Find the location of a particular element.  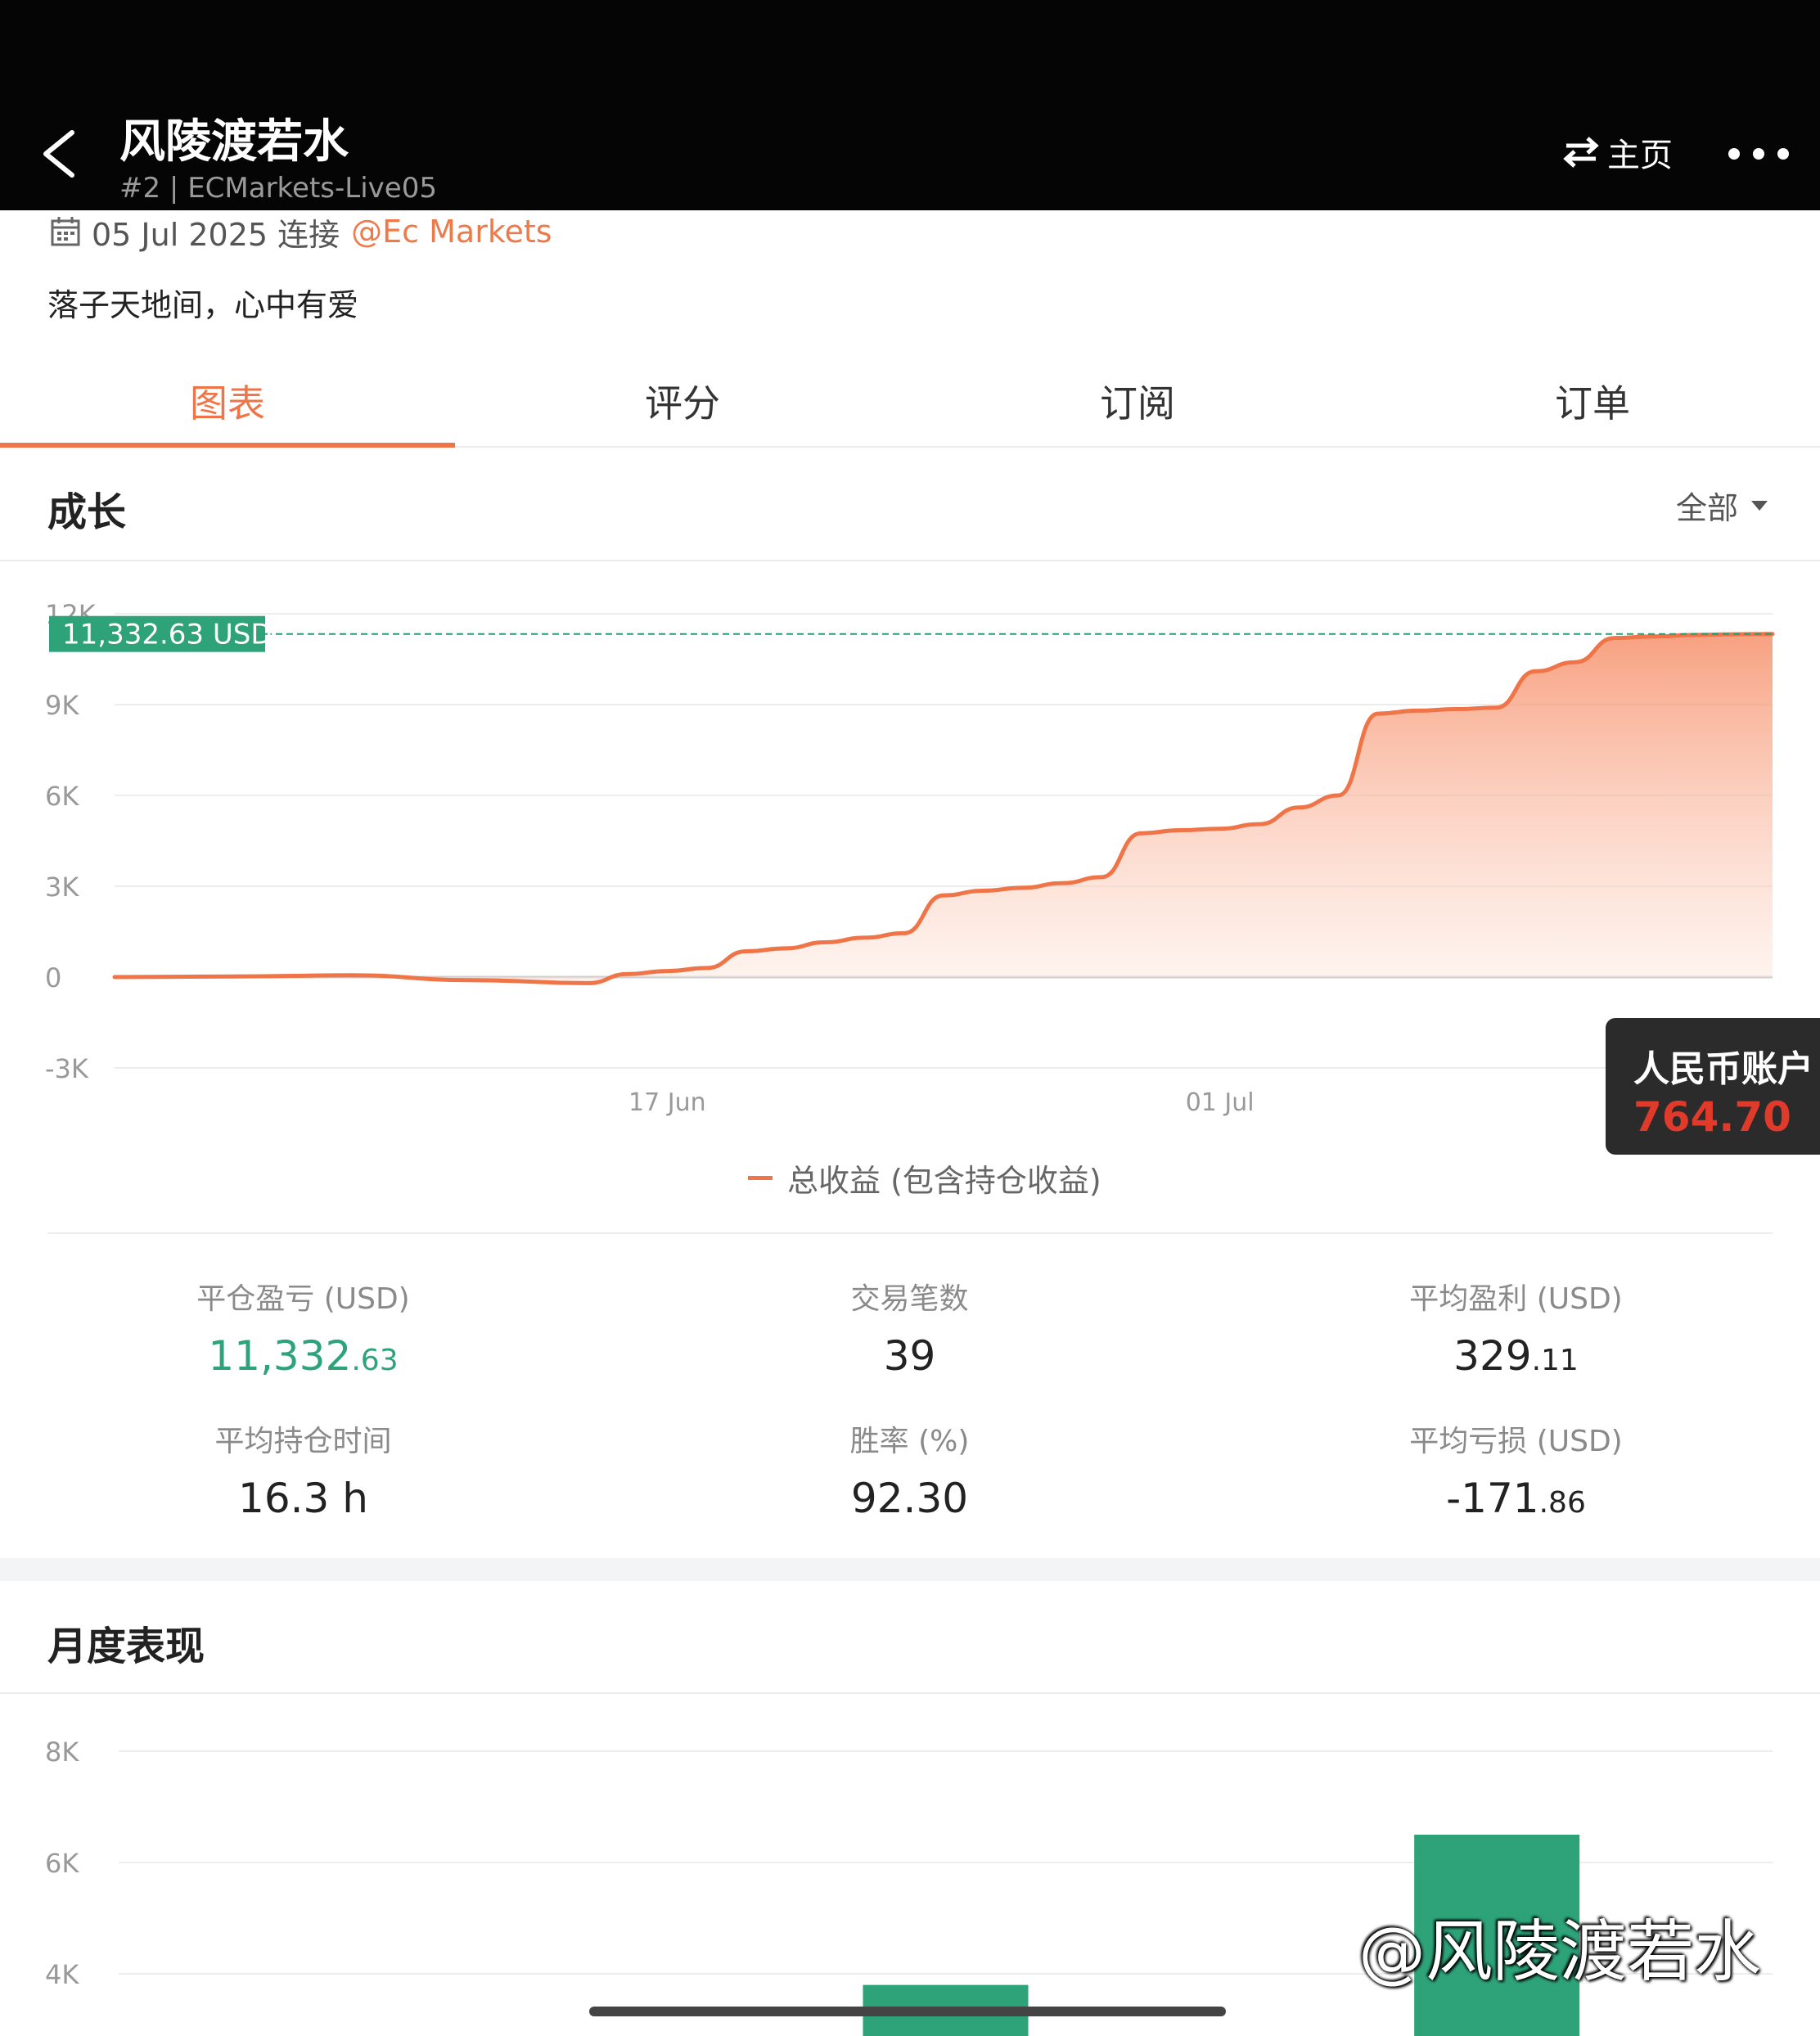

stat-win-rate: 胜率 (%) 92.30 is located at coordinates (909, 1469).